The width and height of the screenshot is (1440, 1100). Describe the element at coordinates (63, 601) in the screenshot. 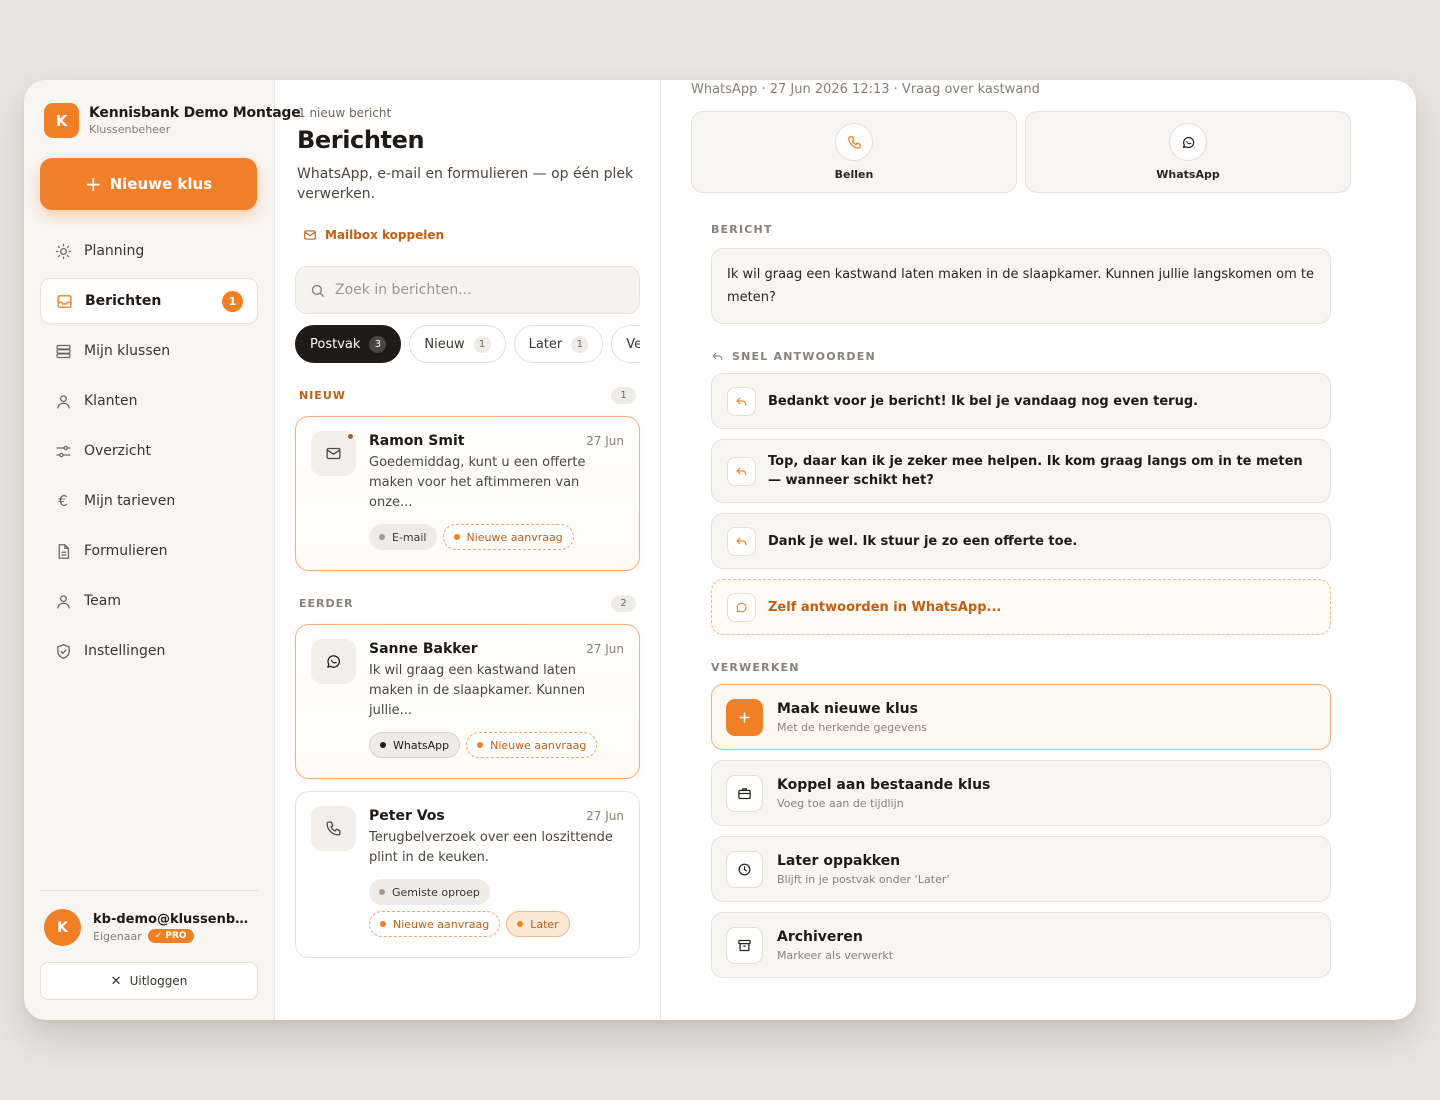

I see `user-icon` at that location.